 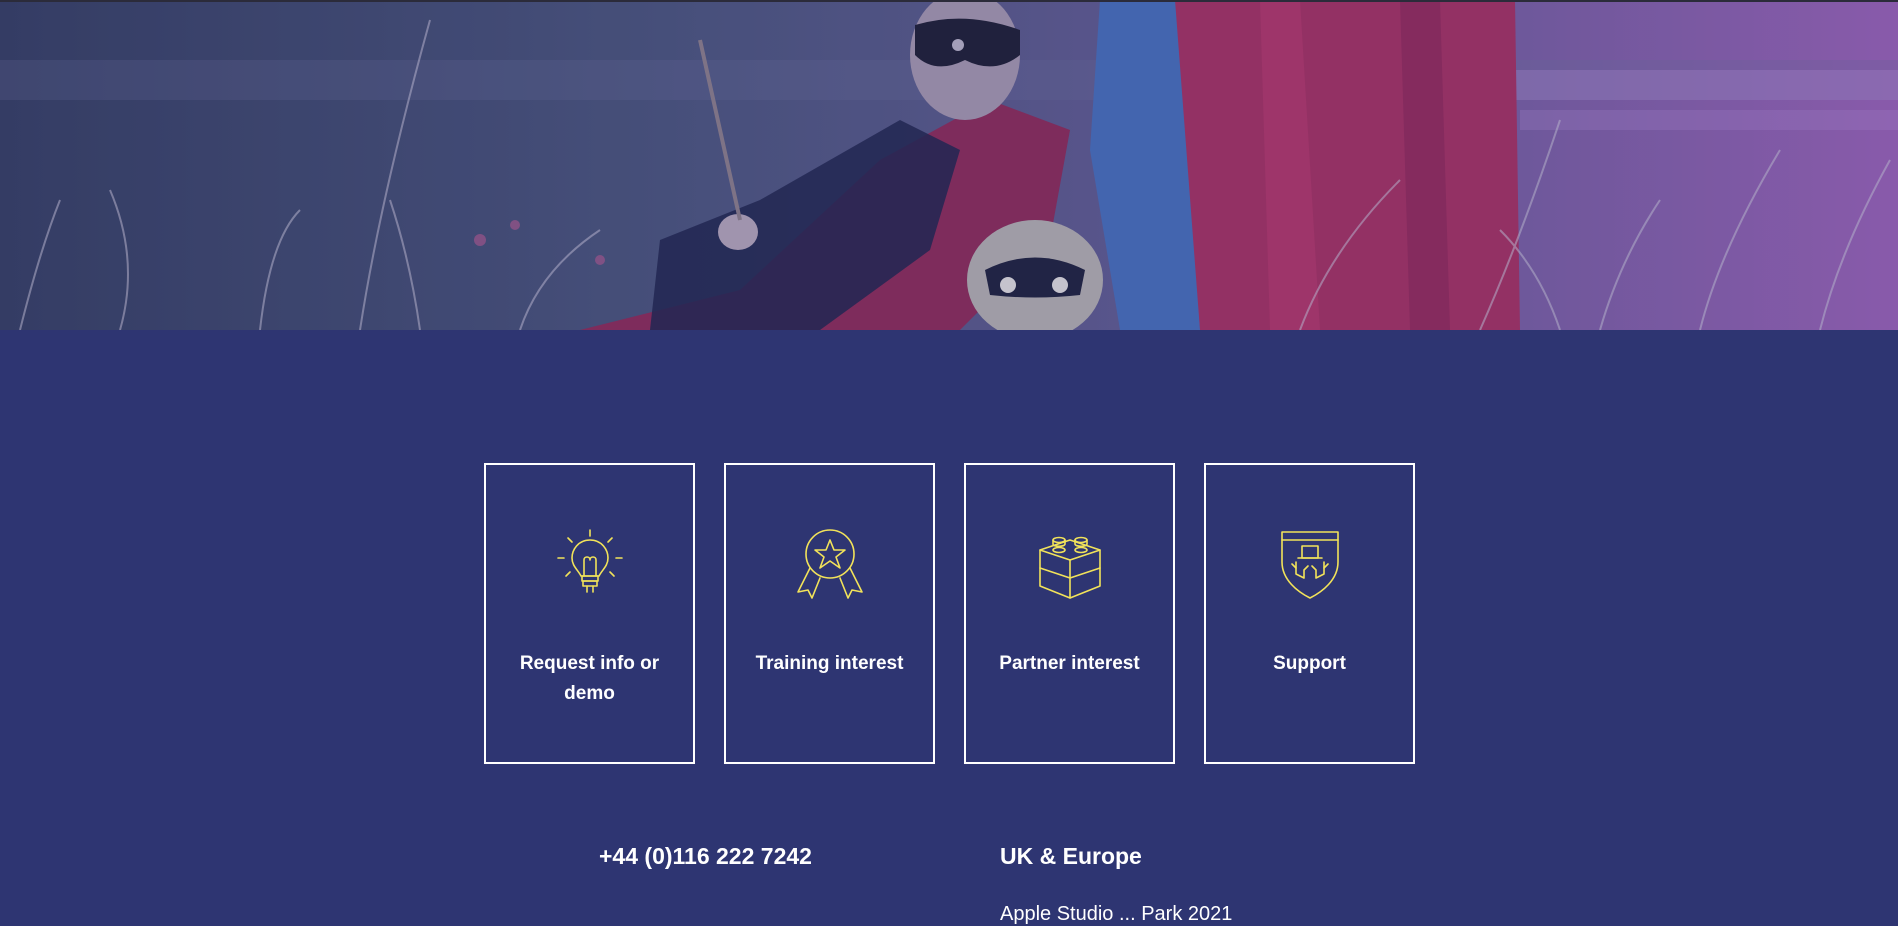 I want to click on building-block-icon, so click(x=1069, y=567).